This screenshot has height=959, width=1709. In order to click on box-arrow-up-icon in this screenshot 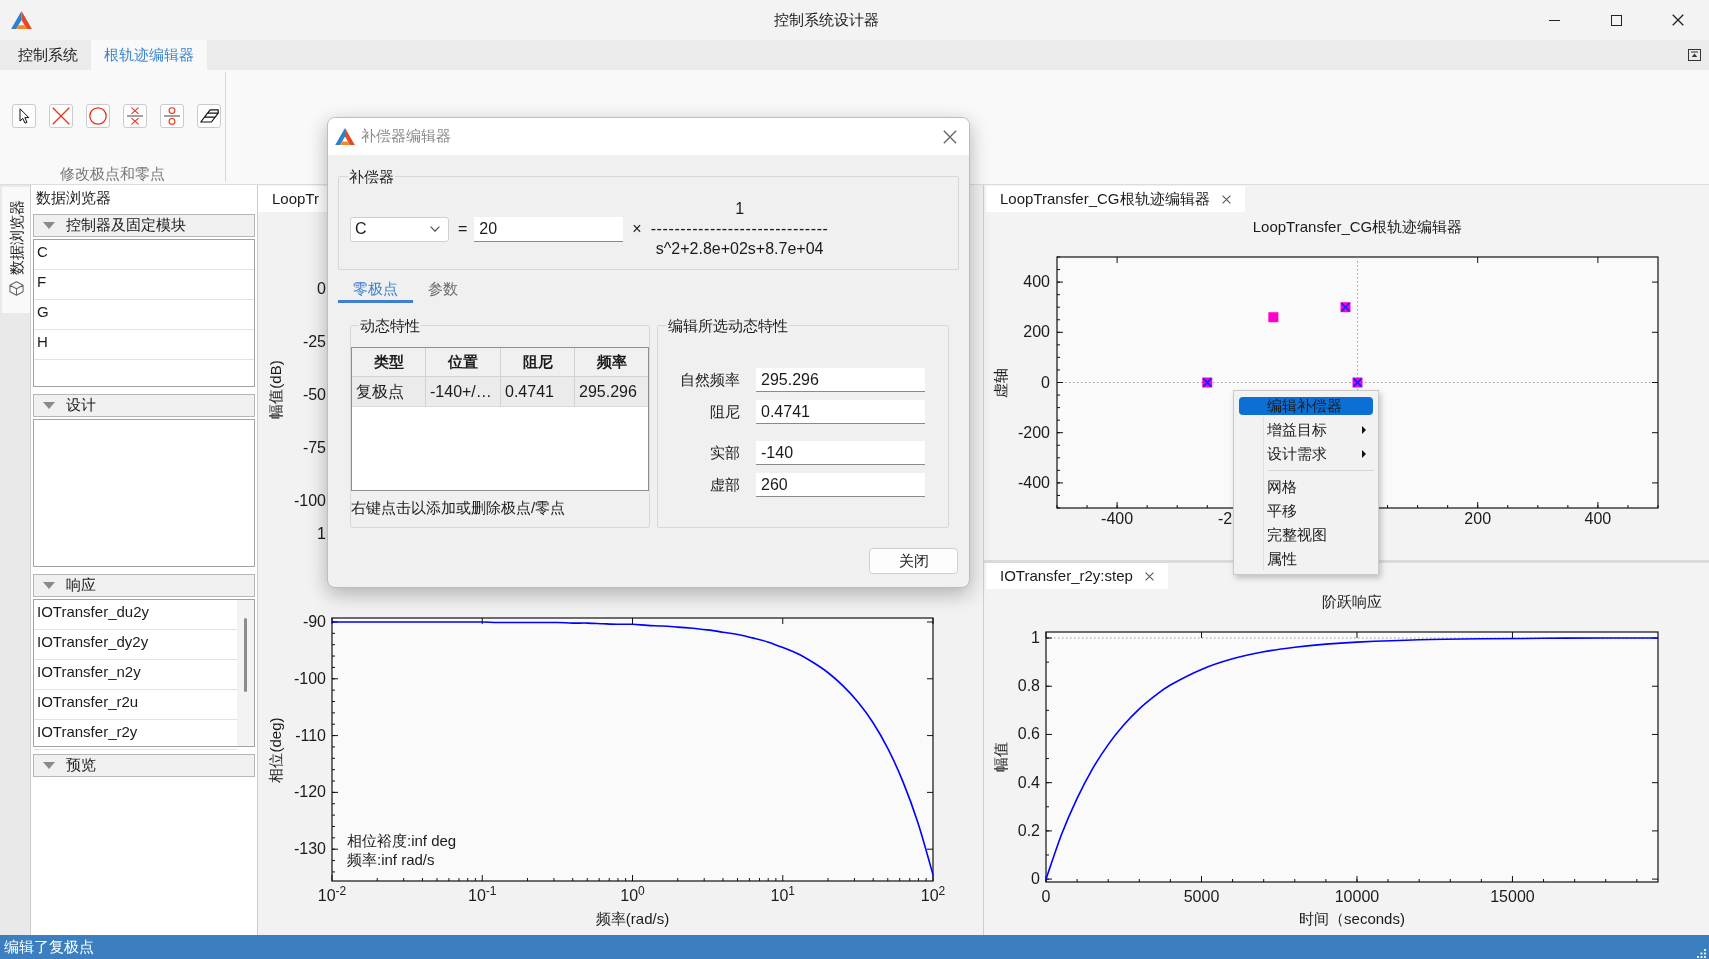, I will do `click(1694, 55)`.